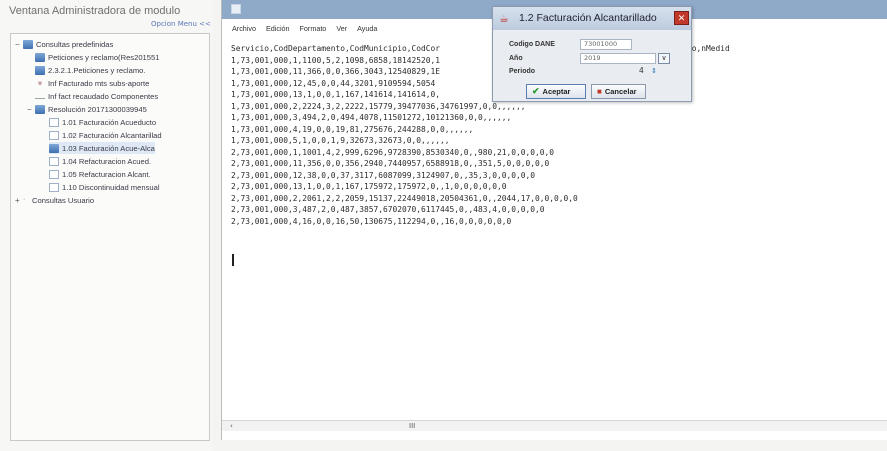  I want to click on tree-item-peticiones-res: Peticiones y reclamo(Res201551, so click(97, 57).